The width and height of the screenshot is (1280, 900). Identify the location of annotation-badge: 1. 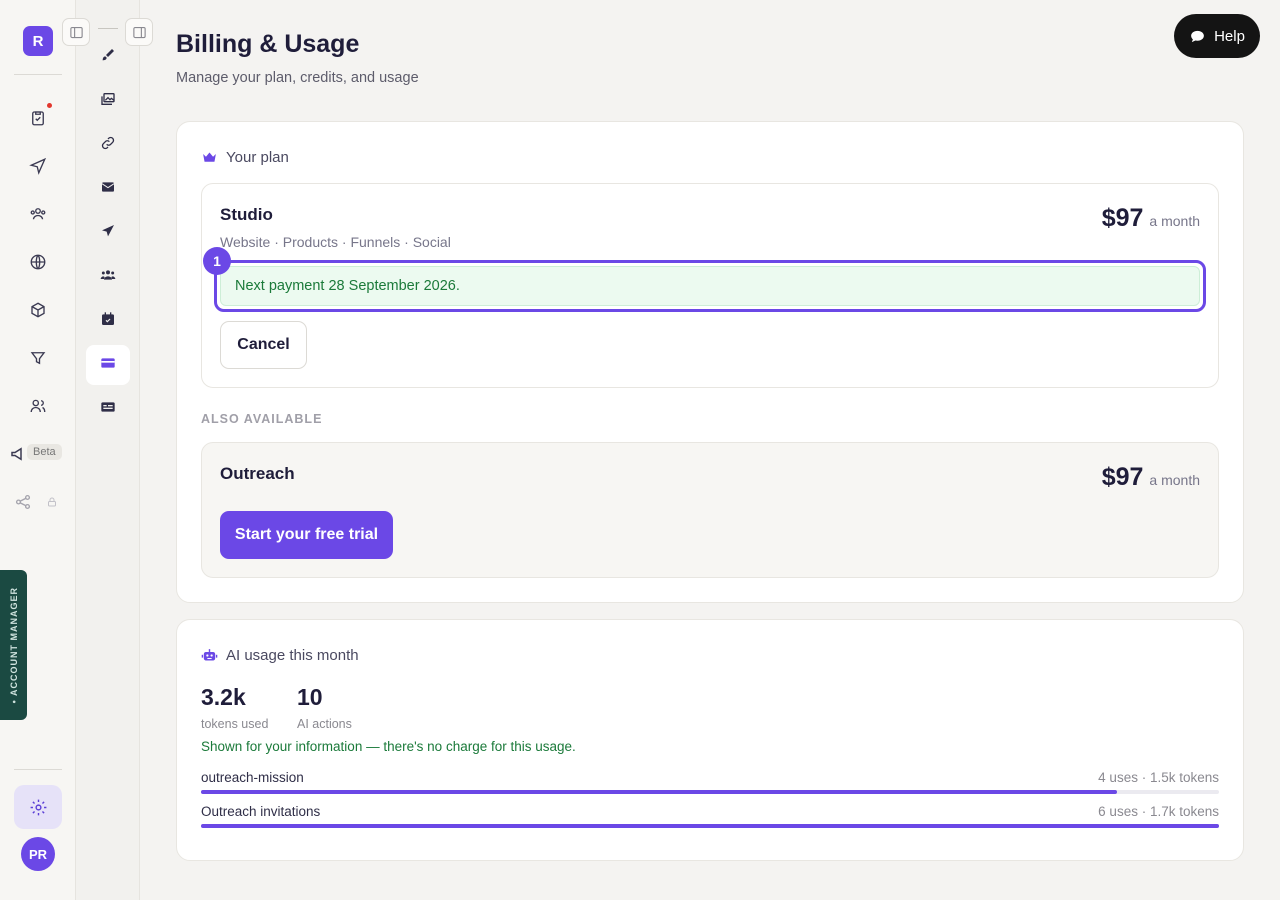
(217, 261).